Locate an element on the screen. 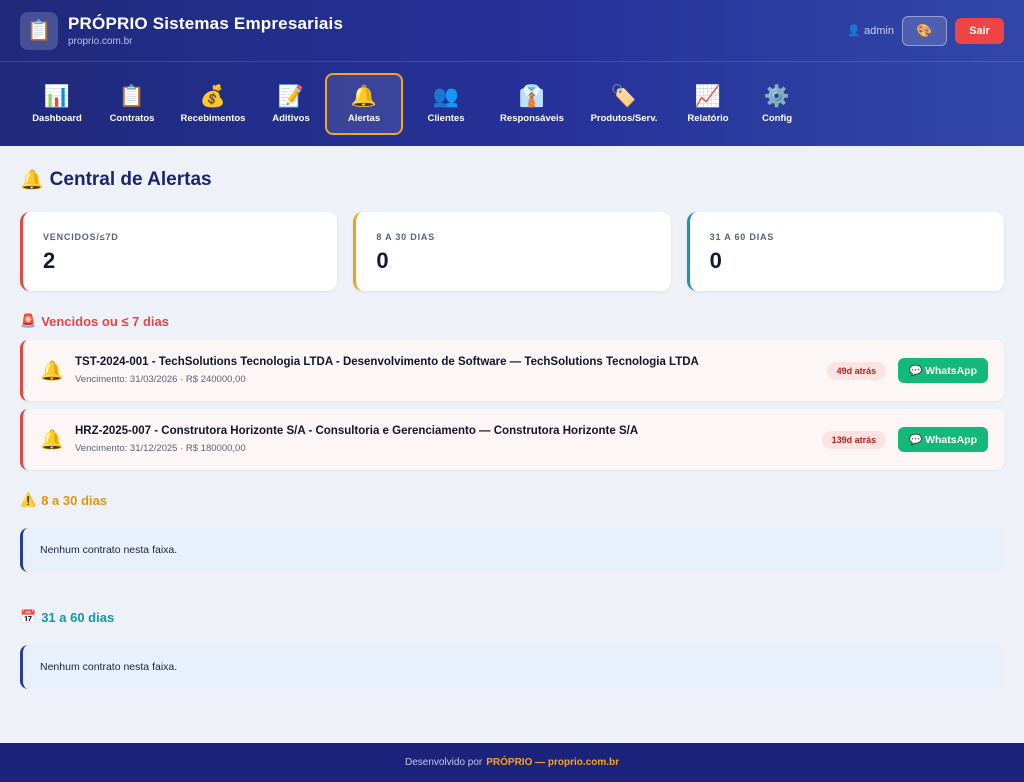 This screenshot has height=782, width=1024. stat-label: 8 A 30 DIAS is located at coordinates (405, 237).